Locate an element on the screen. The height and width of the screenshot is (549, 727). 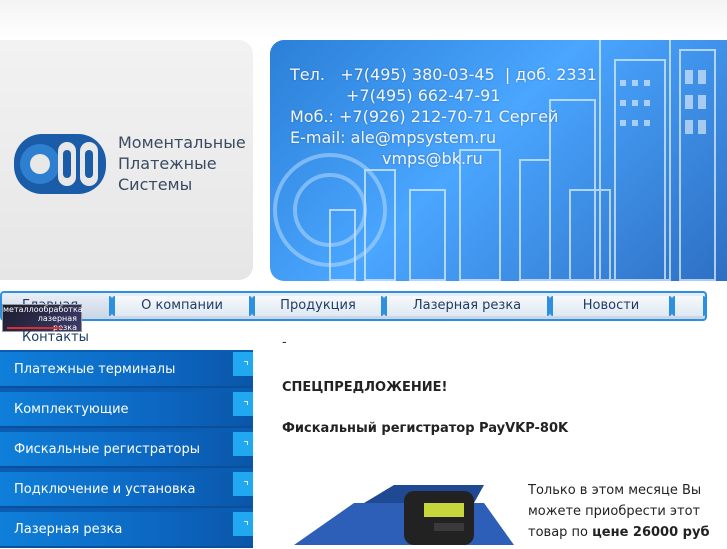
mps-logo-icon is located at coordinates (60, 163).